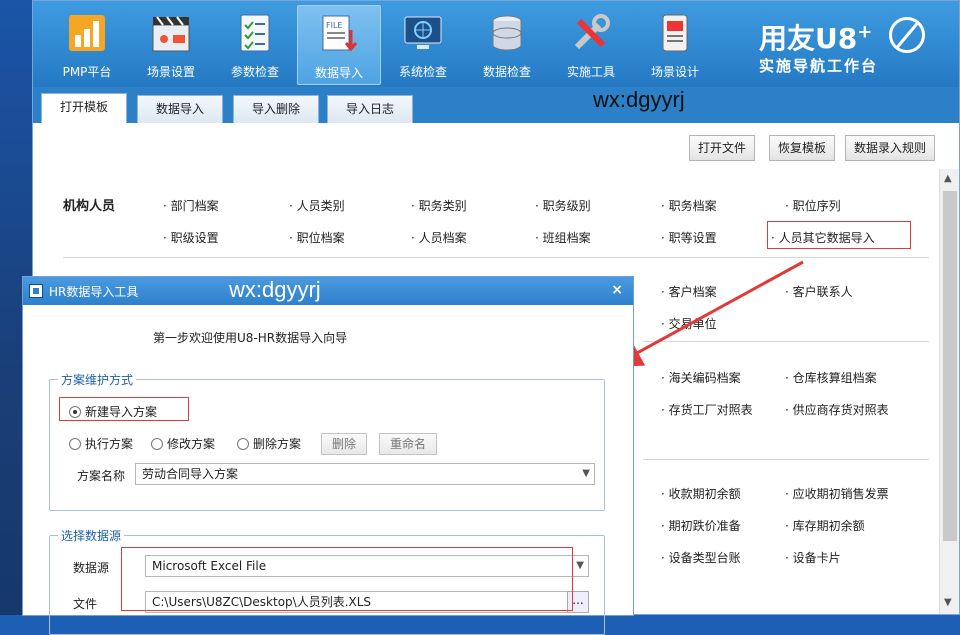  What do you see at coordinates (689, 237) in the screenshot?
I see `link-item: · 职等设置` at bounding box center [689, 237].